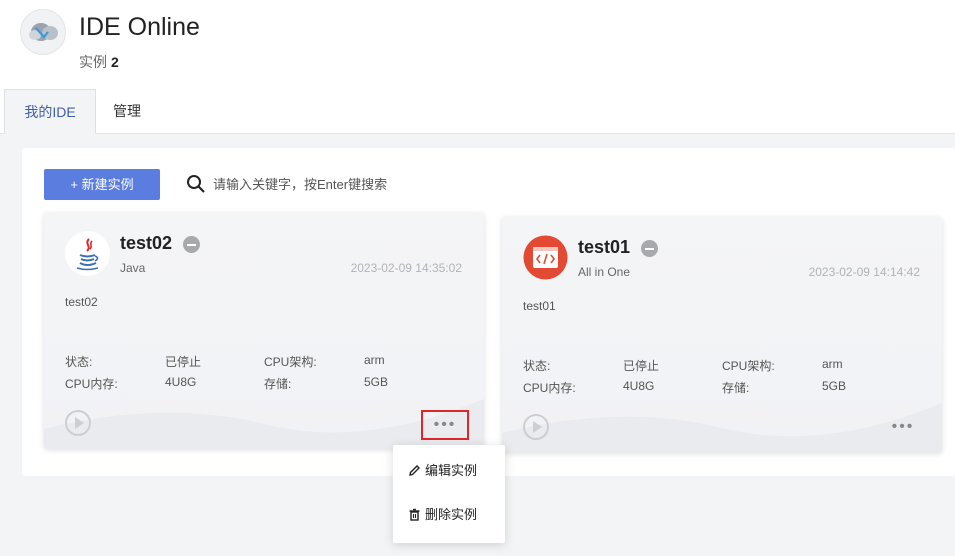 This screenshot has height=556, width=955. What do you see at coordinates (93, 62) in the screenshot?
I see `instance-count-label: 实例` at bounding box center [93, 62].